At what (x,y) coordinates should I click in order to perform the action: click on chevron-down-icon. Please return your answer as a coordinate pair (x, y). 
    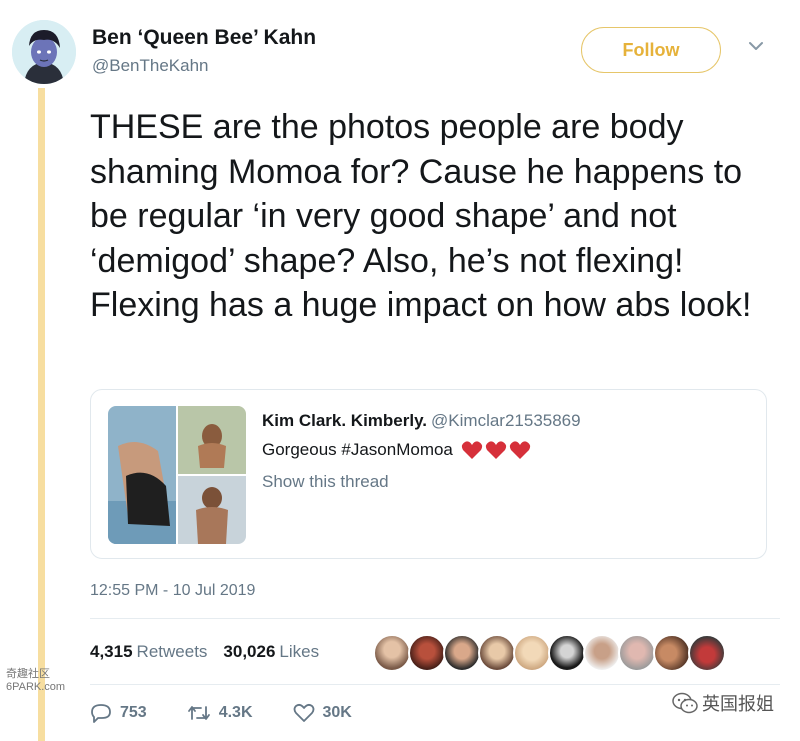
    Looking at the image, I should click on (756, 46).